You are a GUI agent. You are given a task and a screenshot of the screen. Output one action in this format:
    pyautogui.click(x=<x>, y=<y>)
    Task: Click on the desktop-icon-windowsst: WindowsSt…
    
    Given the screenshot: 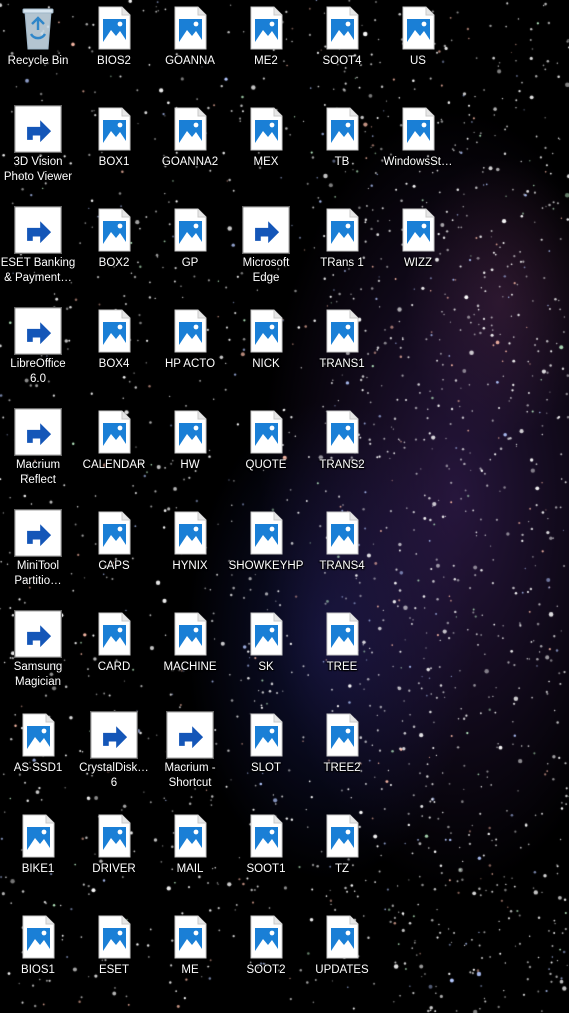 What is the action you would take?
    pyautogui.click(x=418, y=151)
    